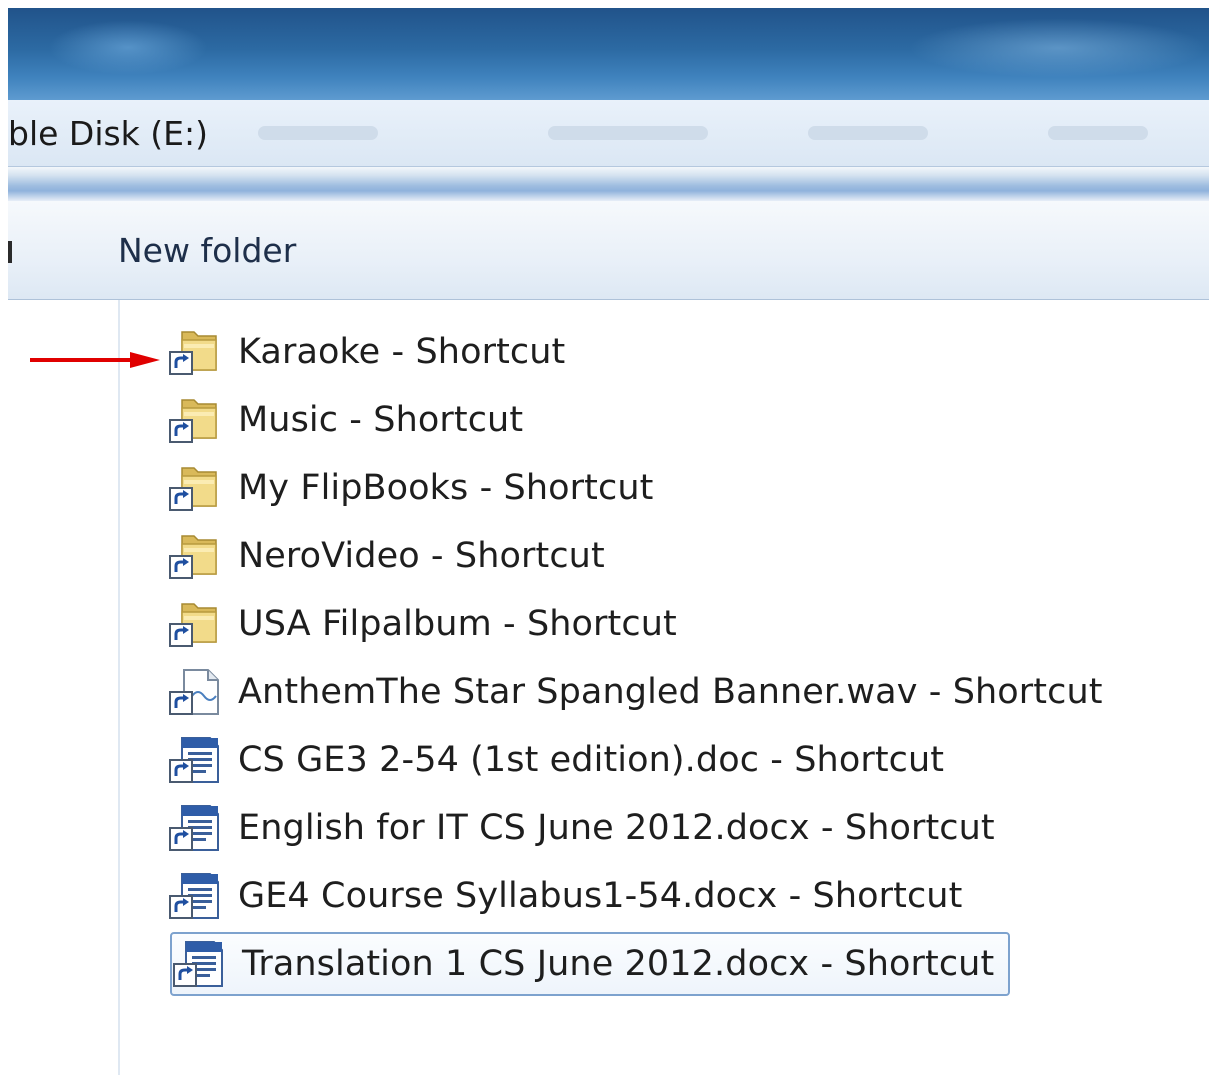 The height and width of the screenshot is (1075, 1209). Describe the element at coordinates (608, 250) in the screenshot. I see `command-toolbar: New folder` at that location.